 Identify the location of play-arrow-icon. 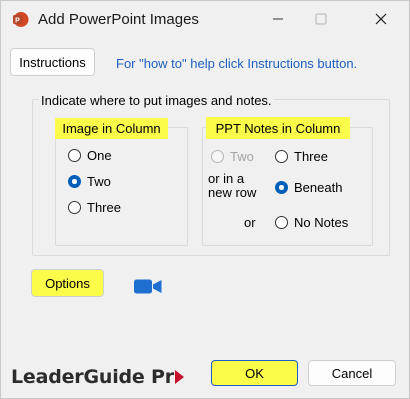
(179, 377).